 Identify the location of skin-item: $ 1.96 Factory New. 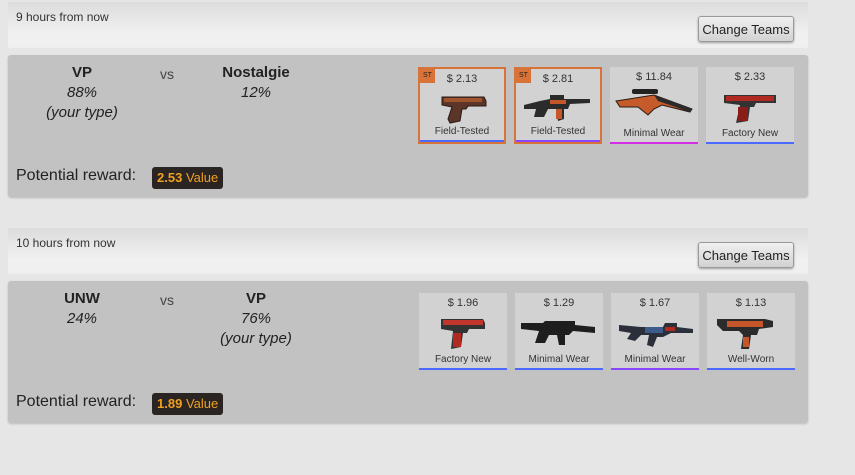
(463, 331).